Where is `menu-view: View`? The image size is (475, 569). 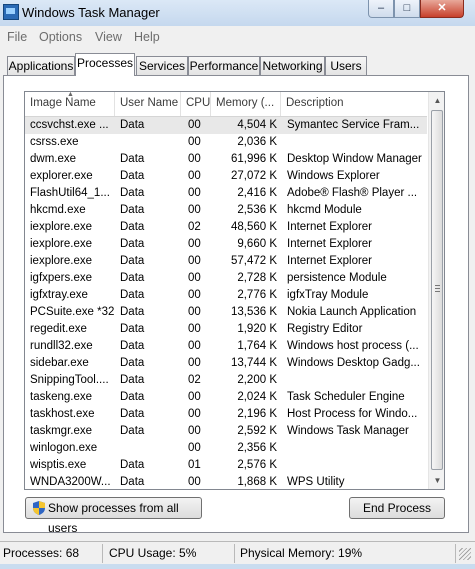 menu-view: View is located at coordinates (108, 37).